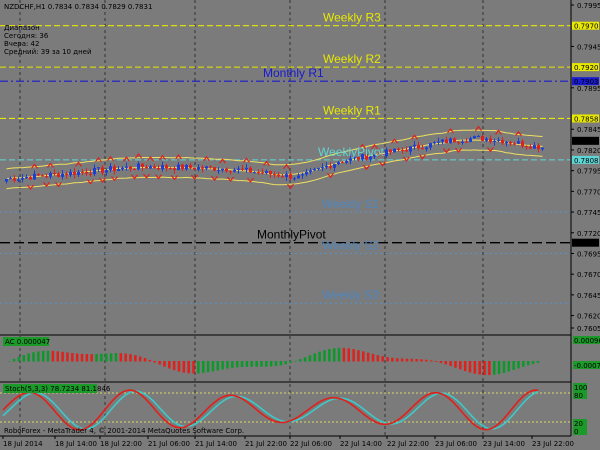 The image size is (600, 450). I want to click on ac-scale-top: 0.000964, so click(587, 341).